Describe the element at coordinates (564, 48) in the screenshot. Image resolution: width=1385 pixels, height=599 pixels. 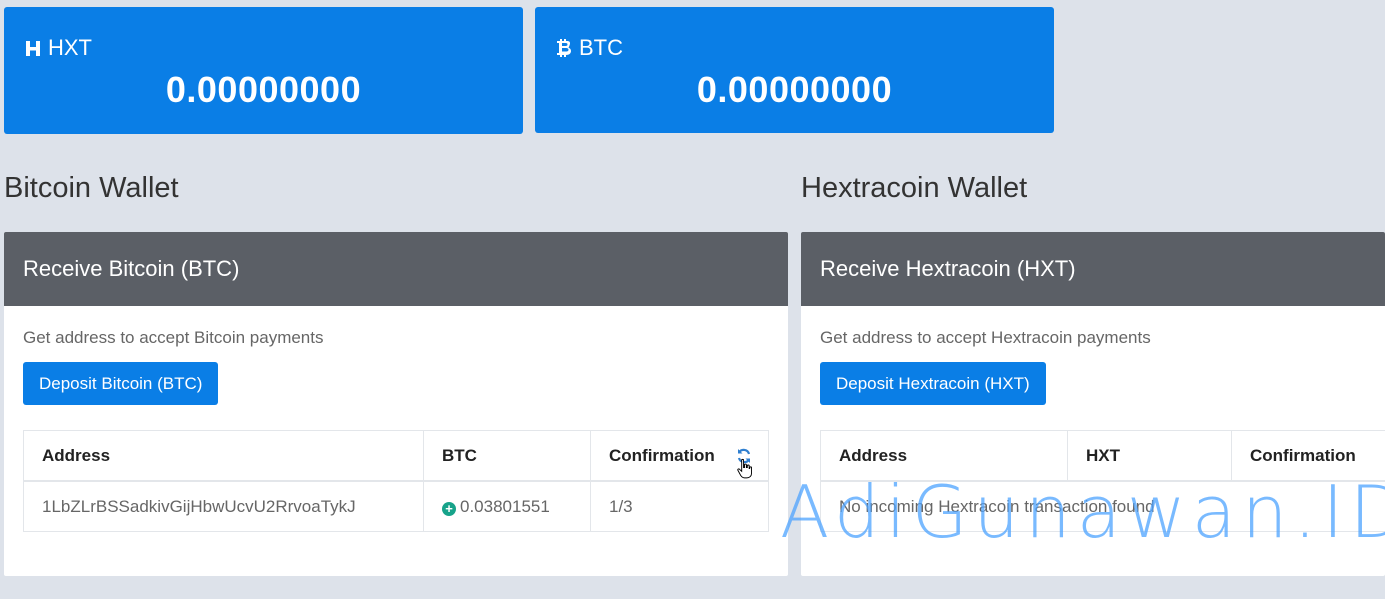
I see `bitcoin-icon` at that location.